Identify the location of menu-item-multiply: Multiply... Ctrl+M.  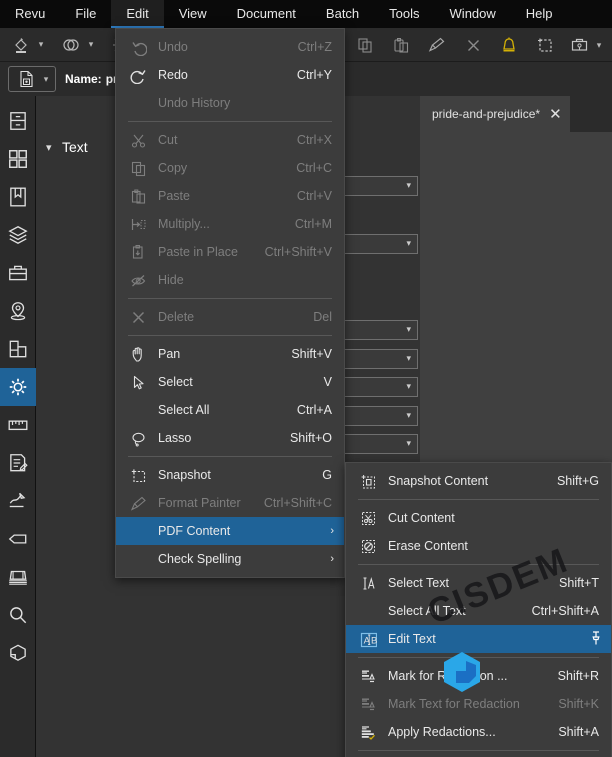
(230, 224).